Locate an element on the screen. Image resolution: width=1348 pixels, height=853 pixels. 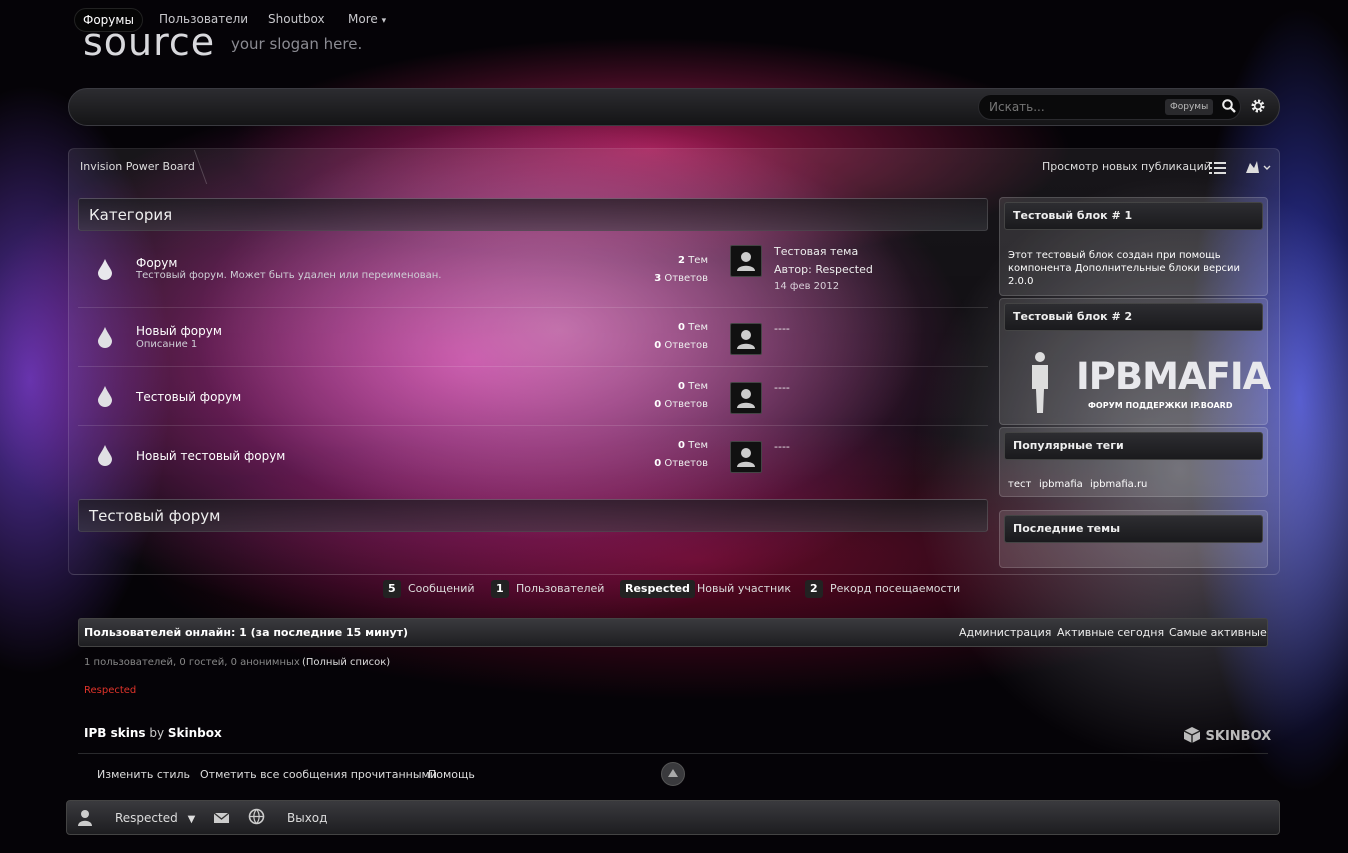
forum-name: Тестовый форум is located at coordinates (188, 397).